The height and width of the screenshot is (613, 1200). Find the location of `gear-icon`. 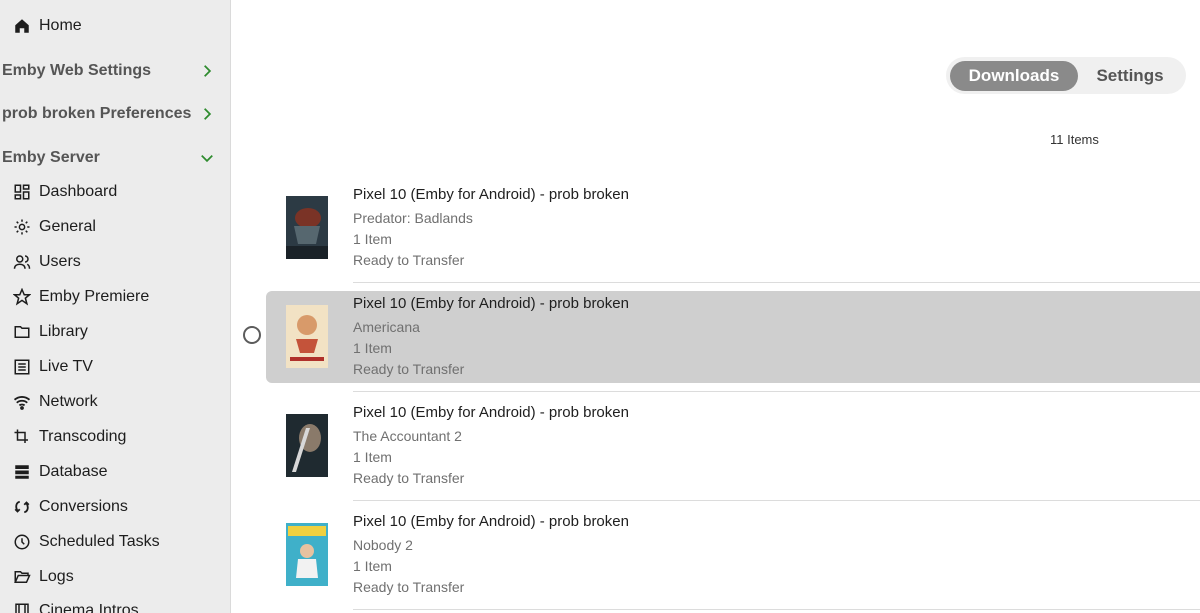

gear-icon is located at coordinates (22, 227).